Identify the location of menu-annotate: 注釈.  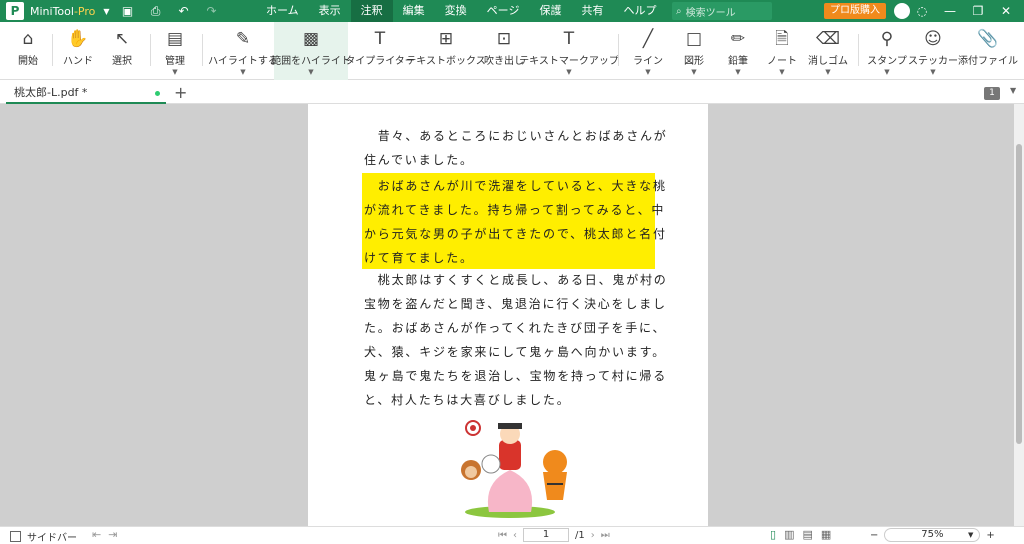
(371, 11).